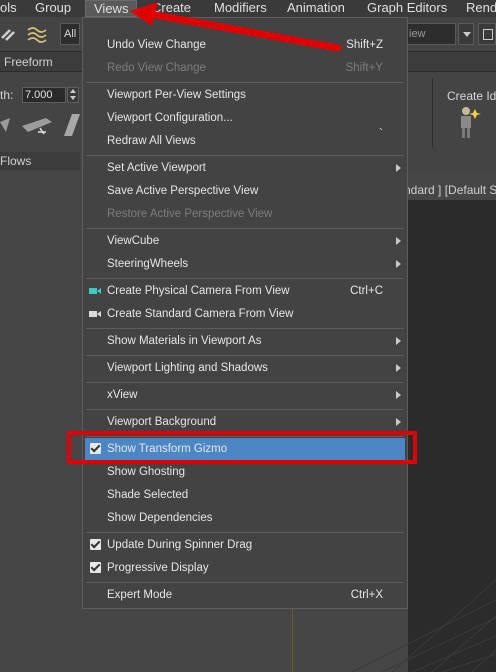 The width and height of the screenshot is (496, 672). I want to click on shortcut-redraw-all-views: `, so click(381, 134).